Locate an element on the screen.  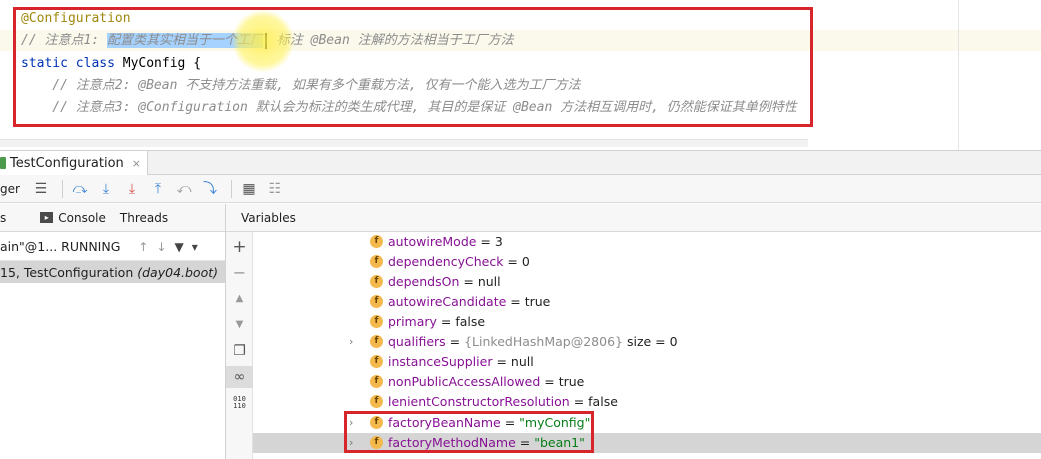
variable-row: f dependsOn = null is located at coordinates (647, 282).